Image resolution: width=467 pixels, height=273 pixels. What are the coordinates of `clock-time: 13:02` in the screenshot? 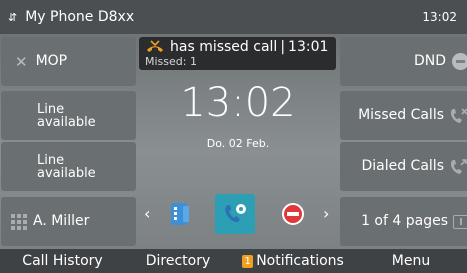 It's located at (238, 103).